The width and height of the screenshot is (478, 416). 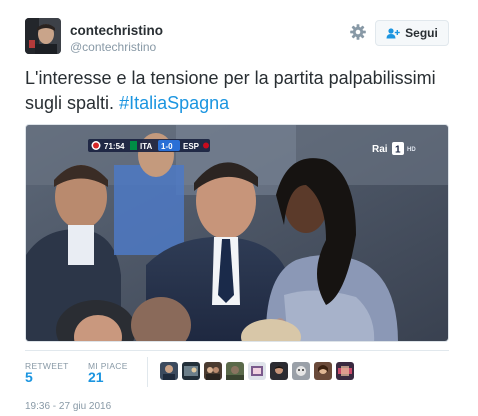 I want to click on stats-divider, so click(x=237, y=350).